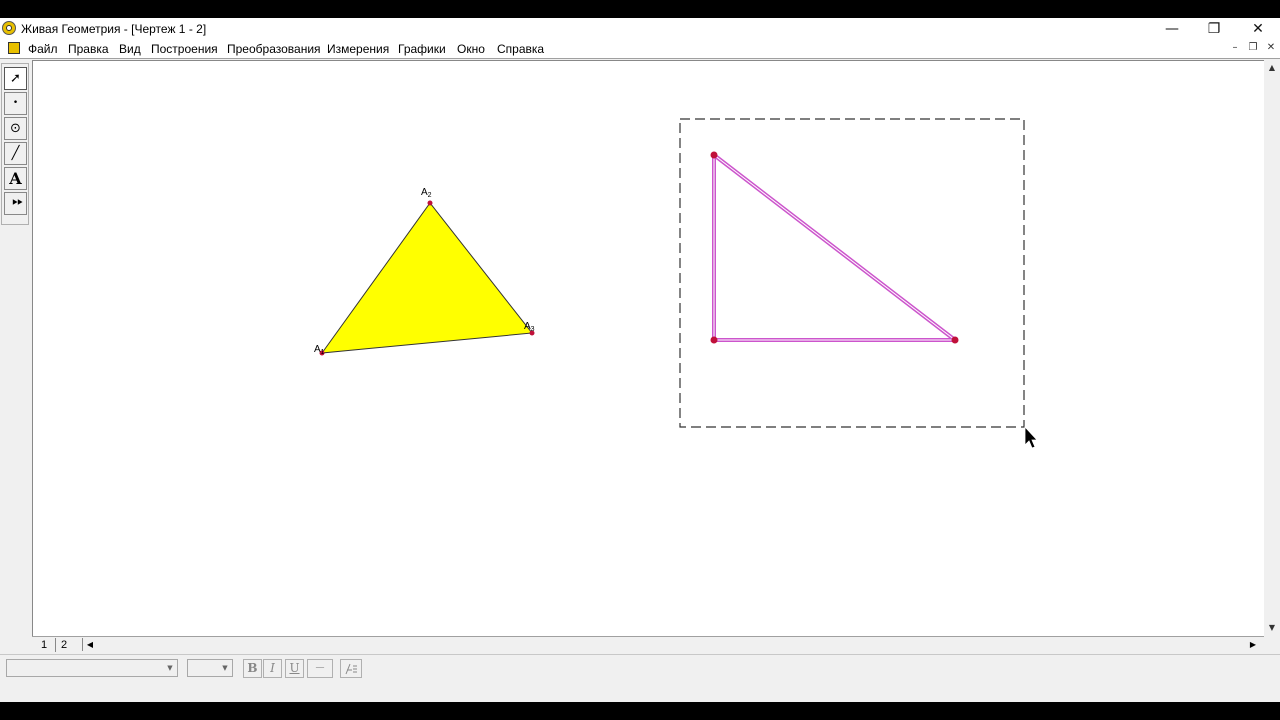 Image resolution: width=1280 pixels, height=720 pixels. I want to click on scroll-down-arrow: ▼, so click(1272, 628).